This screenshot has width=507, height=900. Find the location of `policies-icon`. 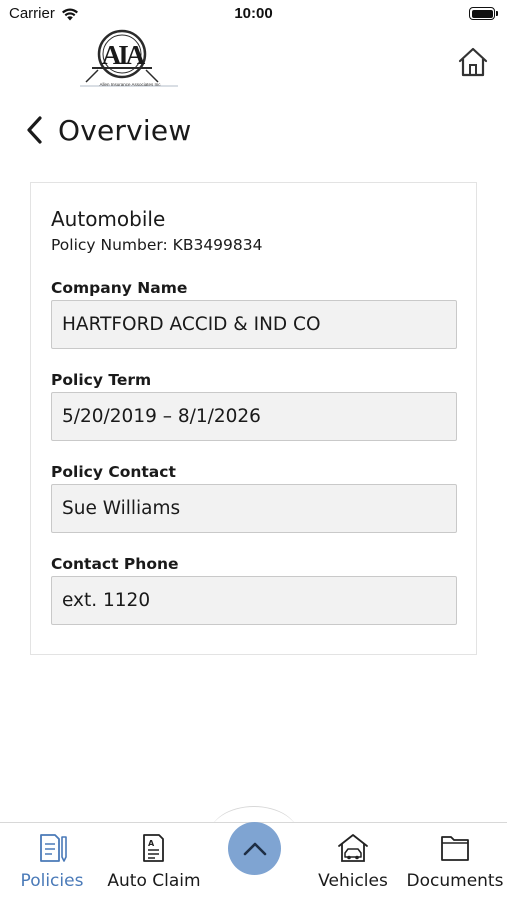

policies-icon is located at coordinates (53, 848).